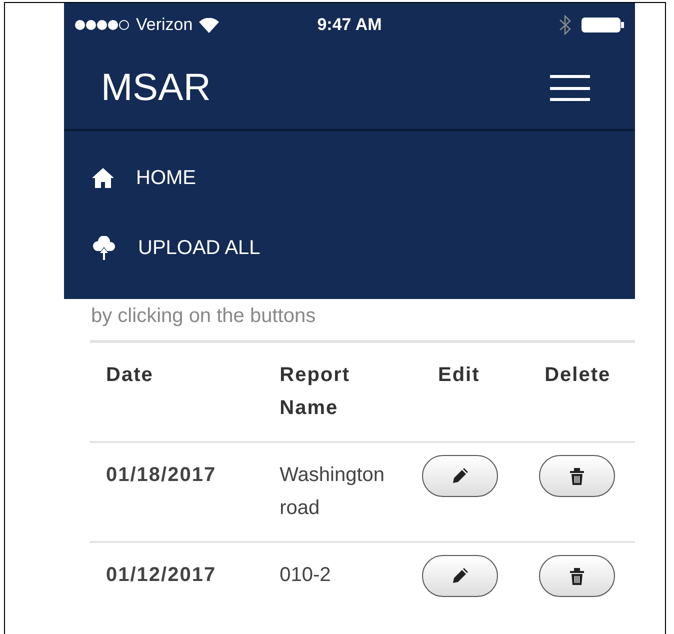  What do you see at coordinates (103, 178) in the screenshot?
I see `home-icon` at bounding box center [103, 178].